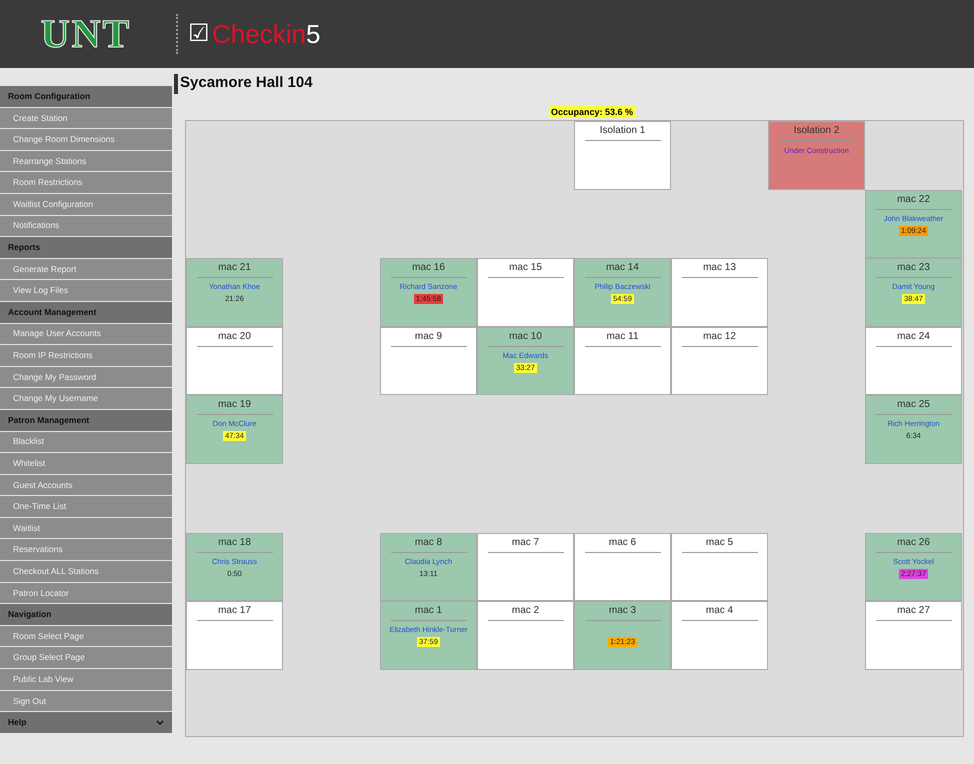  What do you see at coordinates (86, 34) in the screenshot?
I see `logo: UNT` at bounding box center [86, 34].